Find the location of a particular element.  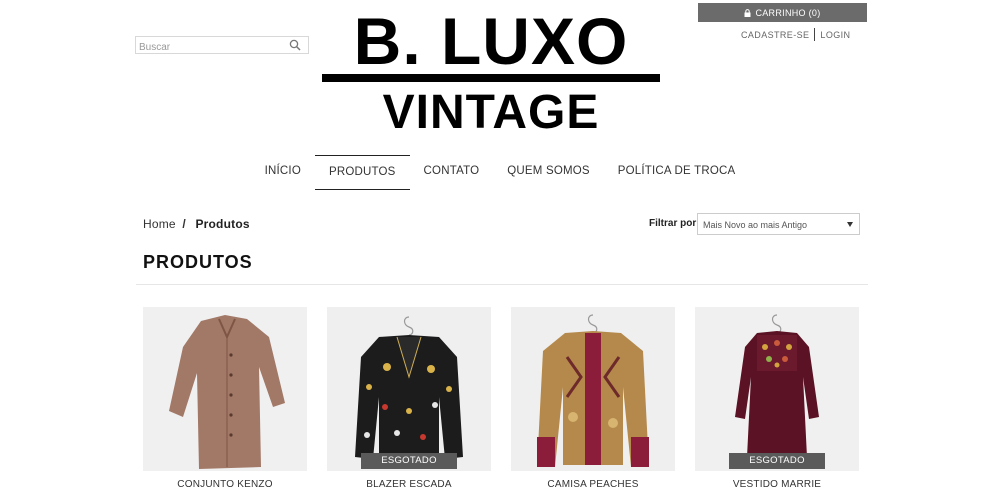

dress-photo is located at coordinates (777, 389).